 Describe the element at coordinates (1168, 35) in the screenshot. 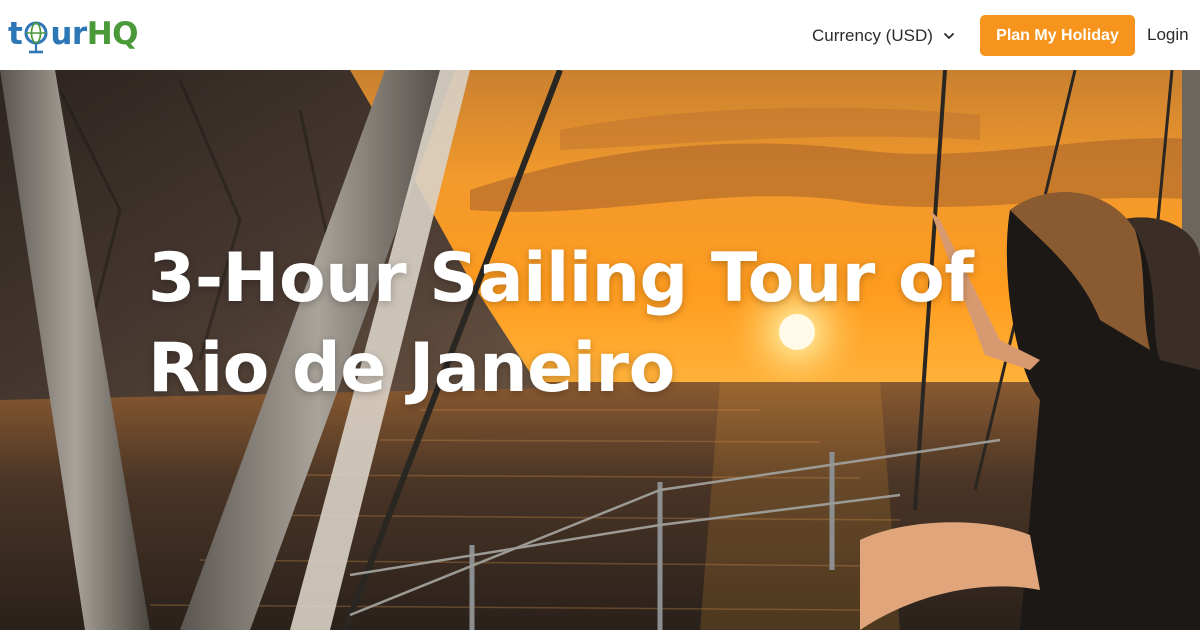

I see `login-link: Login` at that location.